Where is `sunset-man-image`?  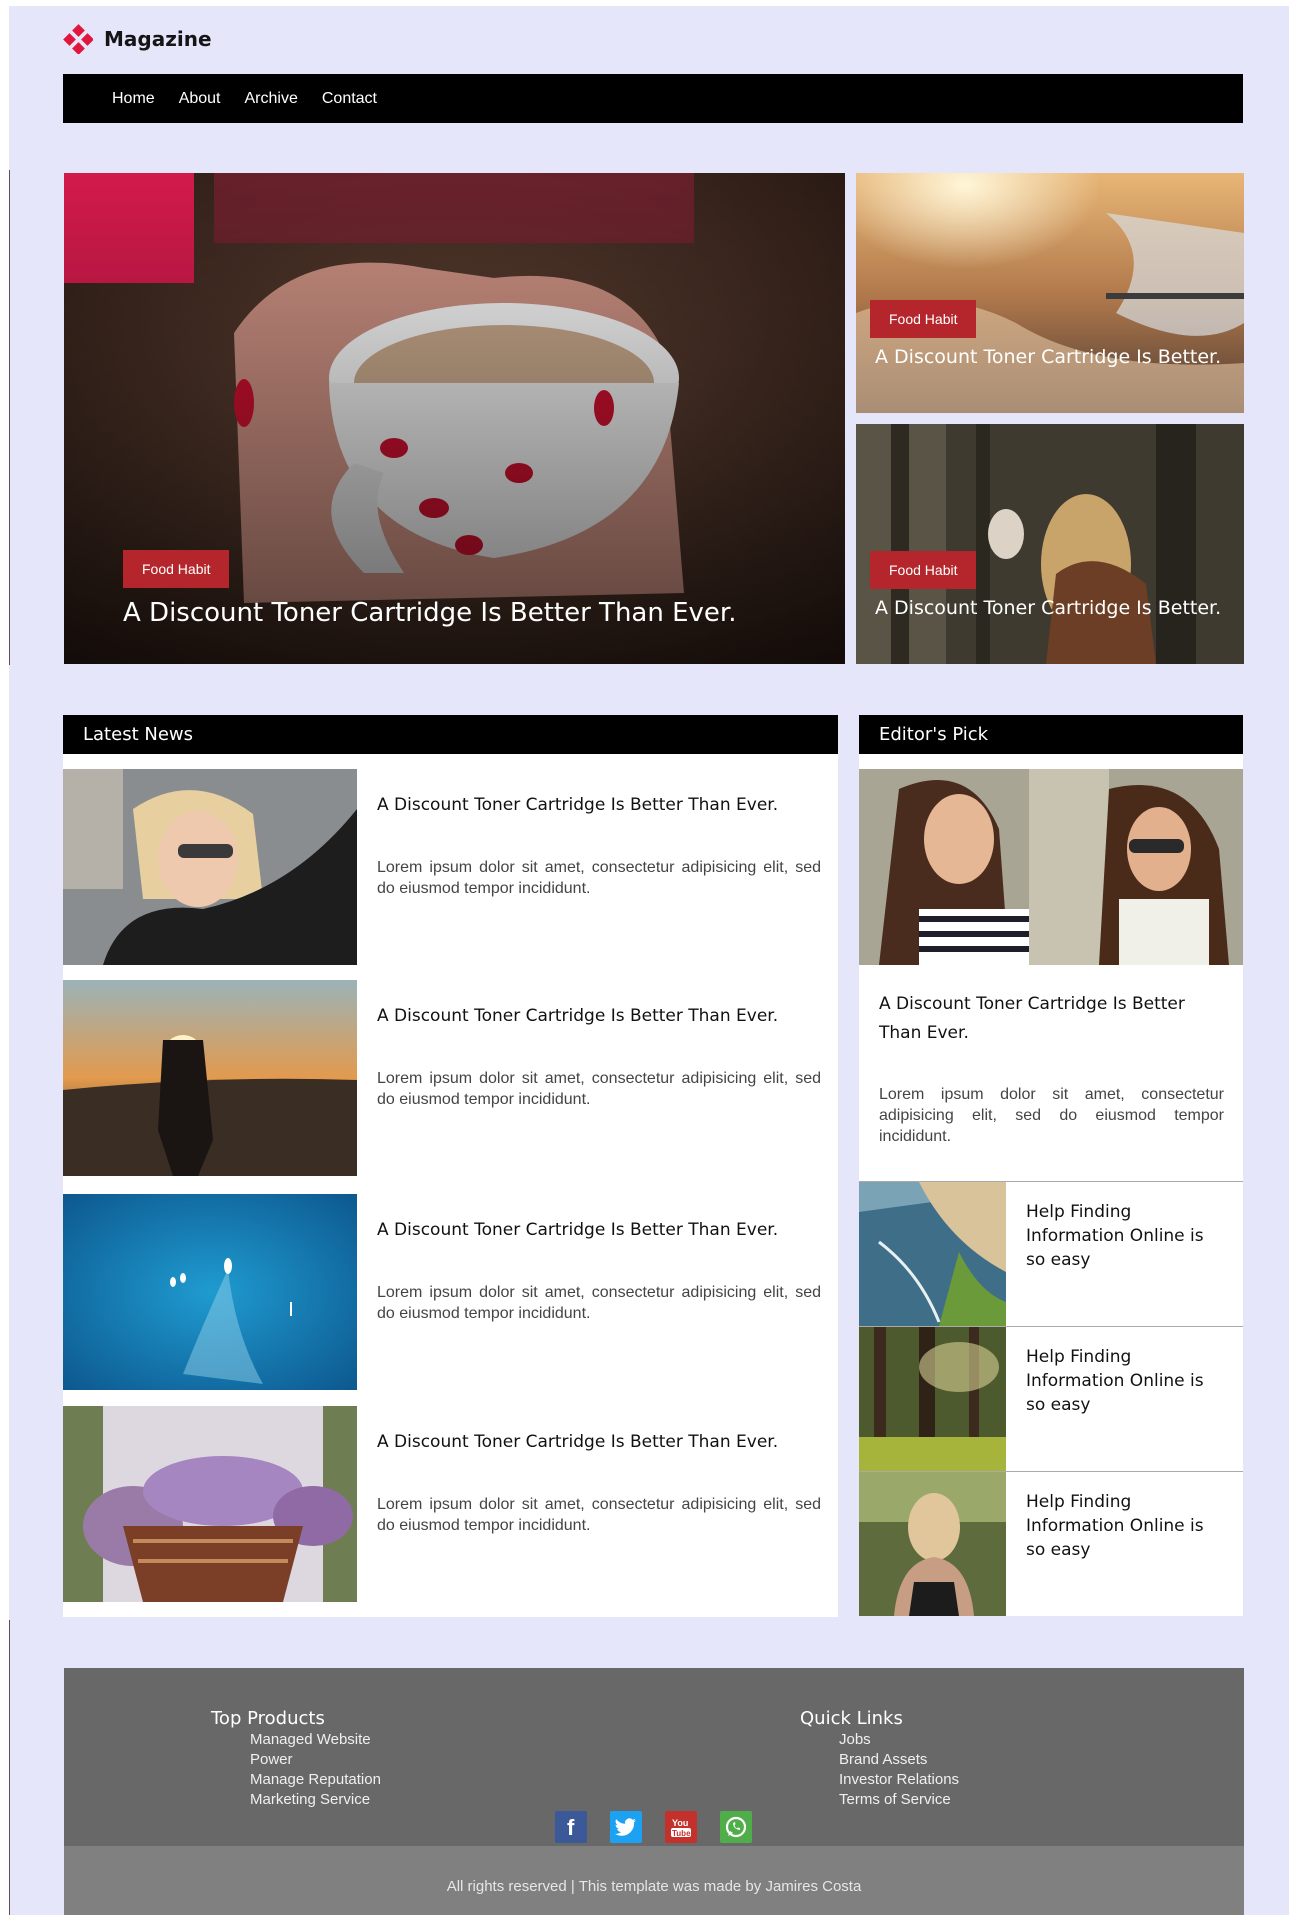 sunset-man-image is located at coordinates (210, 1078).